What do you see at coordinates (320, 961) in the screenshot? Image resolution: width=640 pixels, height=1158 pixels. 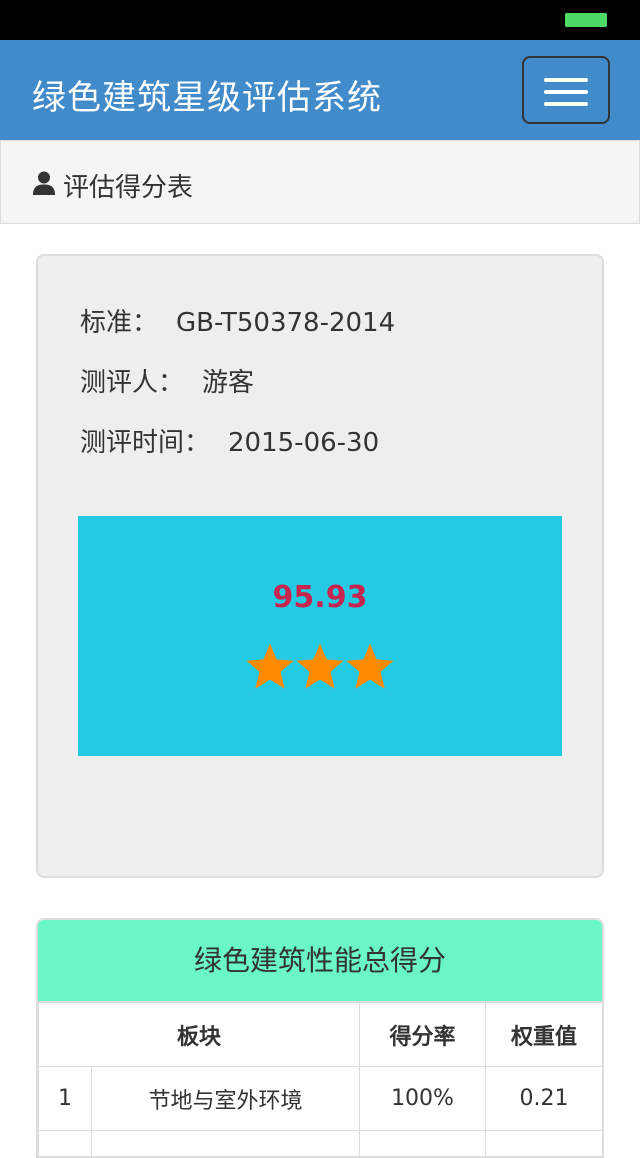 I see `table-title: 绿色建筑性能总得分` at bounding box center [320, 961].